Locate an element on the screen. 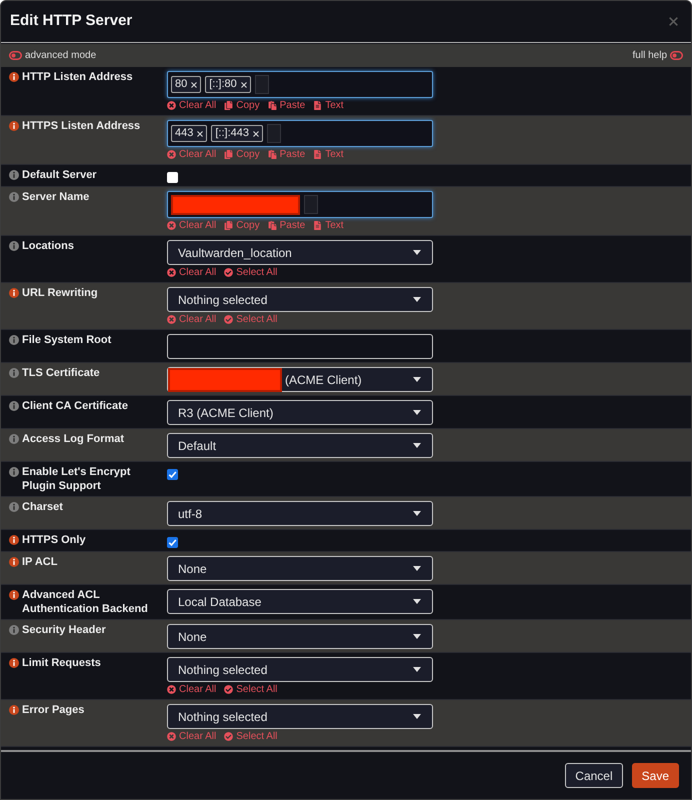 The width and height of the screenshot is (692, 800). field-label: URL Rewriting is located at coordinates (60, 293).